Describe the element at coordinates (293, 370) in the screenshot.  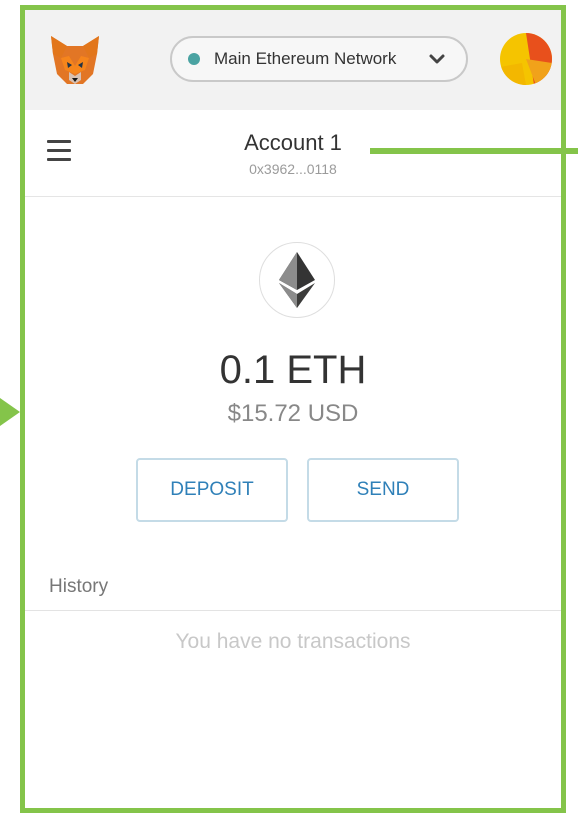
I see `eth-balance: 0.1 ETH` at that location.